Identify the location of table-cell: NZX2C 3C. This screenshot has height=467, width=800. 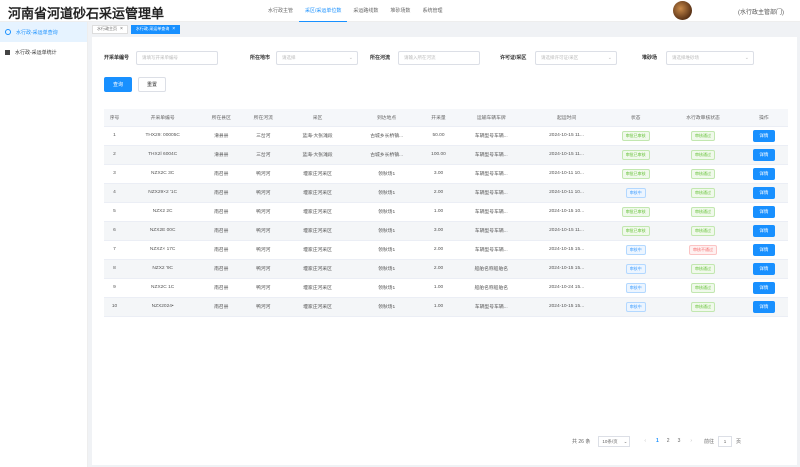
(163, 174).